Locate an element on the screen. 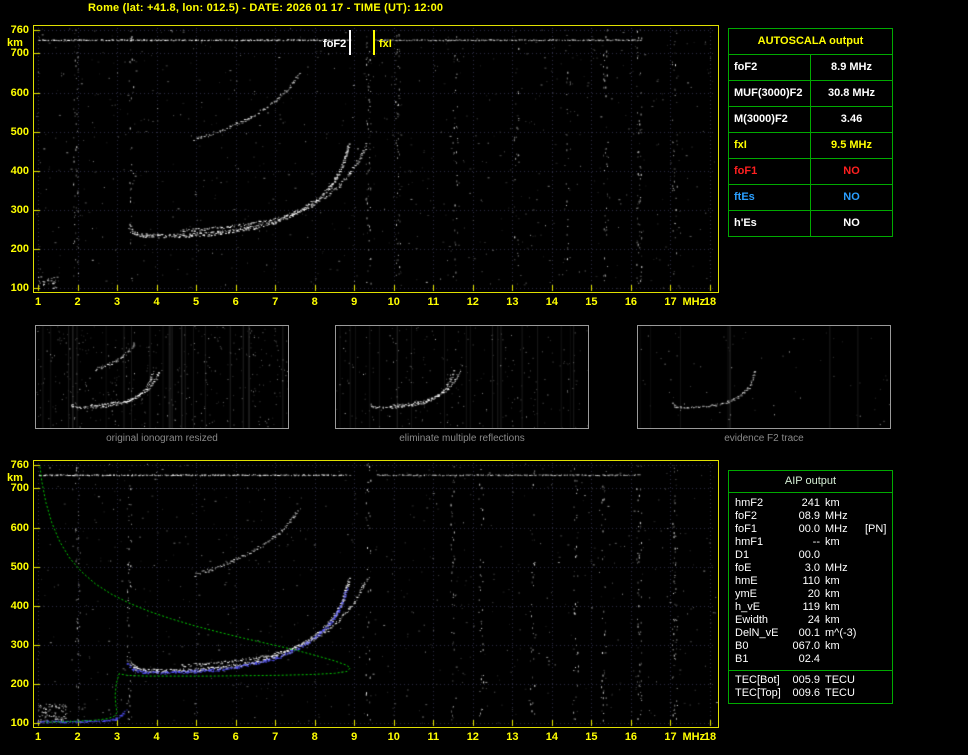 The image size is (968, 755). x-tick-label: 17 is located at coordinates (670, 737).